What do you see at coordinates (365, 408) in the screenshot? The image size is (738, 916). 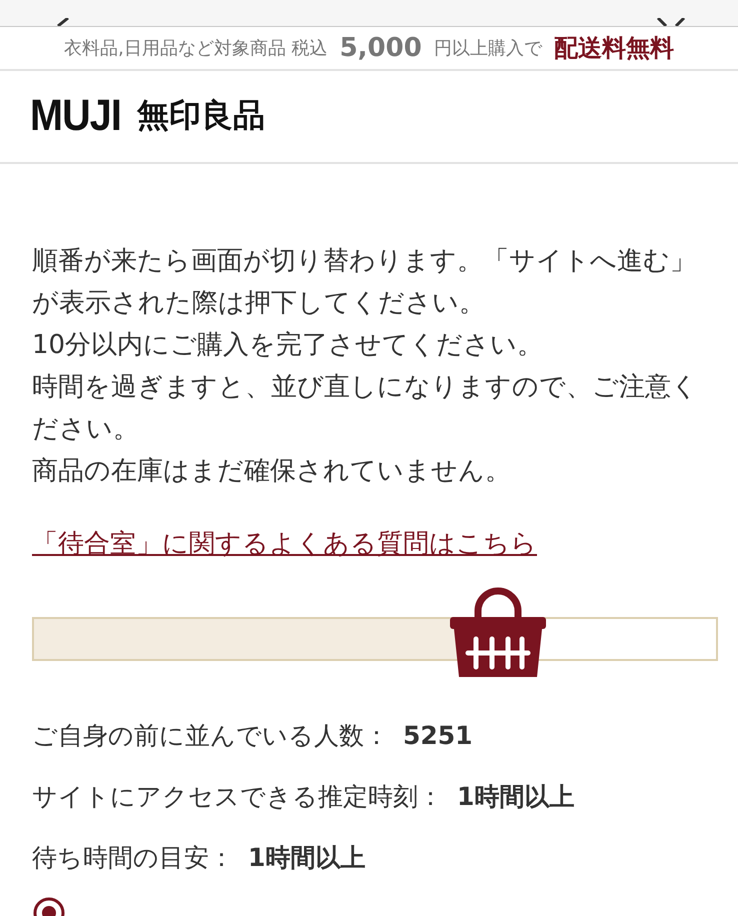 I see `notice-text: 時間を過ぎますと、並び直しになりますので、ご注意ください。` at bounding box center [365, 408].